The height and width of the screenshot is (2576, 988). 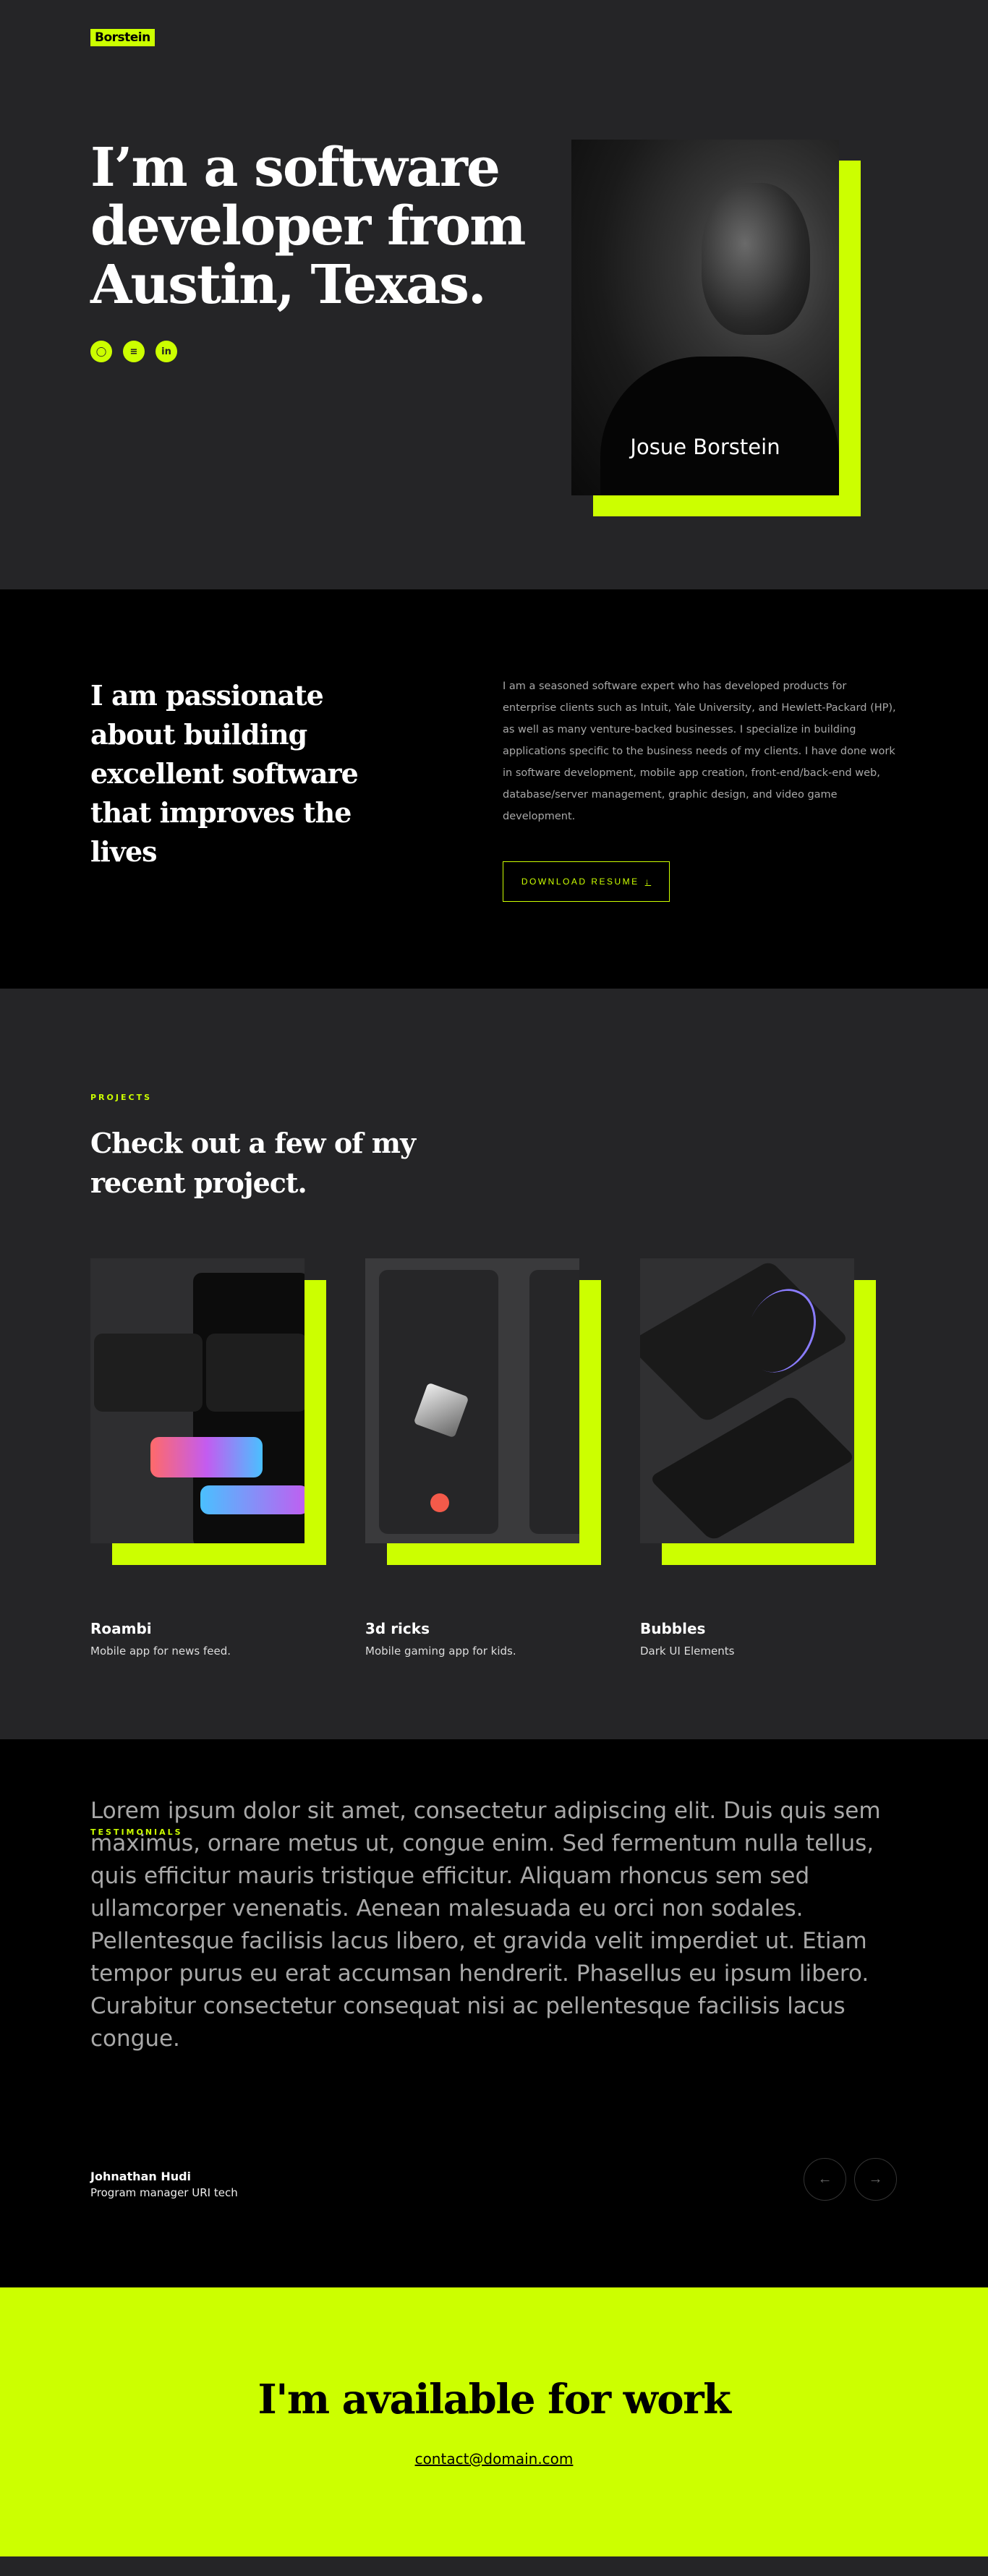 What do you see at coordinates (494, 2399) in the screenshot?
I see `cta-heading: I'm available for work` at bounding box center [494, 2399].